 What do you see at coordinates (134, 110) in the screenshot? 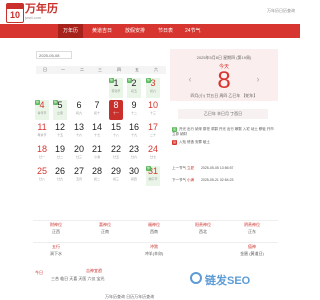
I see `calendar-day-cell: 9 十二` at bounding box center [134, 110].